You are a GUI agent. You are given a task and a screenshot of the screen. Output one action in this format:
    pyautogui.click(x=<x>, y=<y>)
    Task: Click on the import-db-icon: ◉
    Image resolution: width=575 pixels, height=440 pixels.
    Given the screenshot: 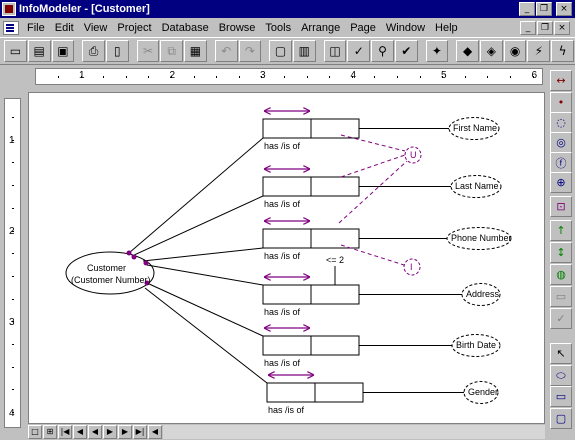 What is the action you would take?
    pyautogui.click(x=515, y=51)
    